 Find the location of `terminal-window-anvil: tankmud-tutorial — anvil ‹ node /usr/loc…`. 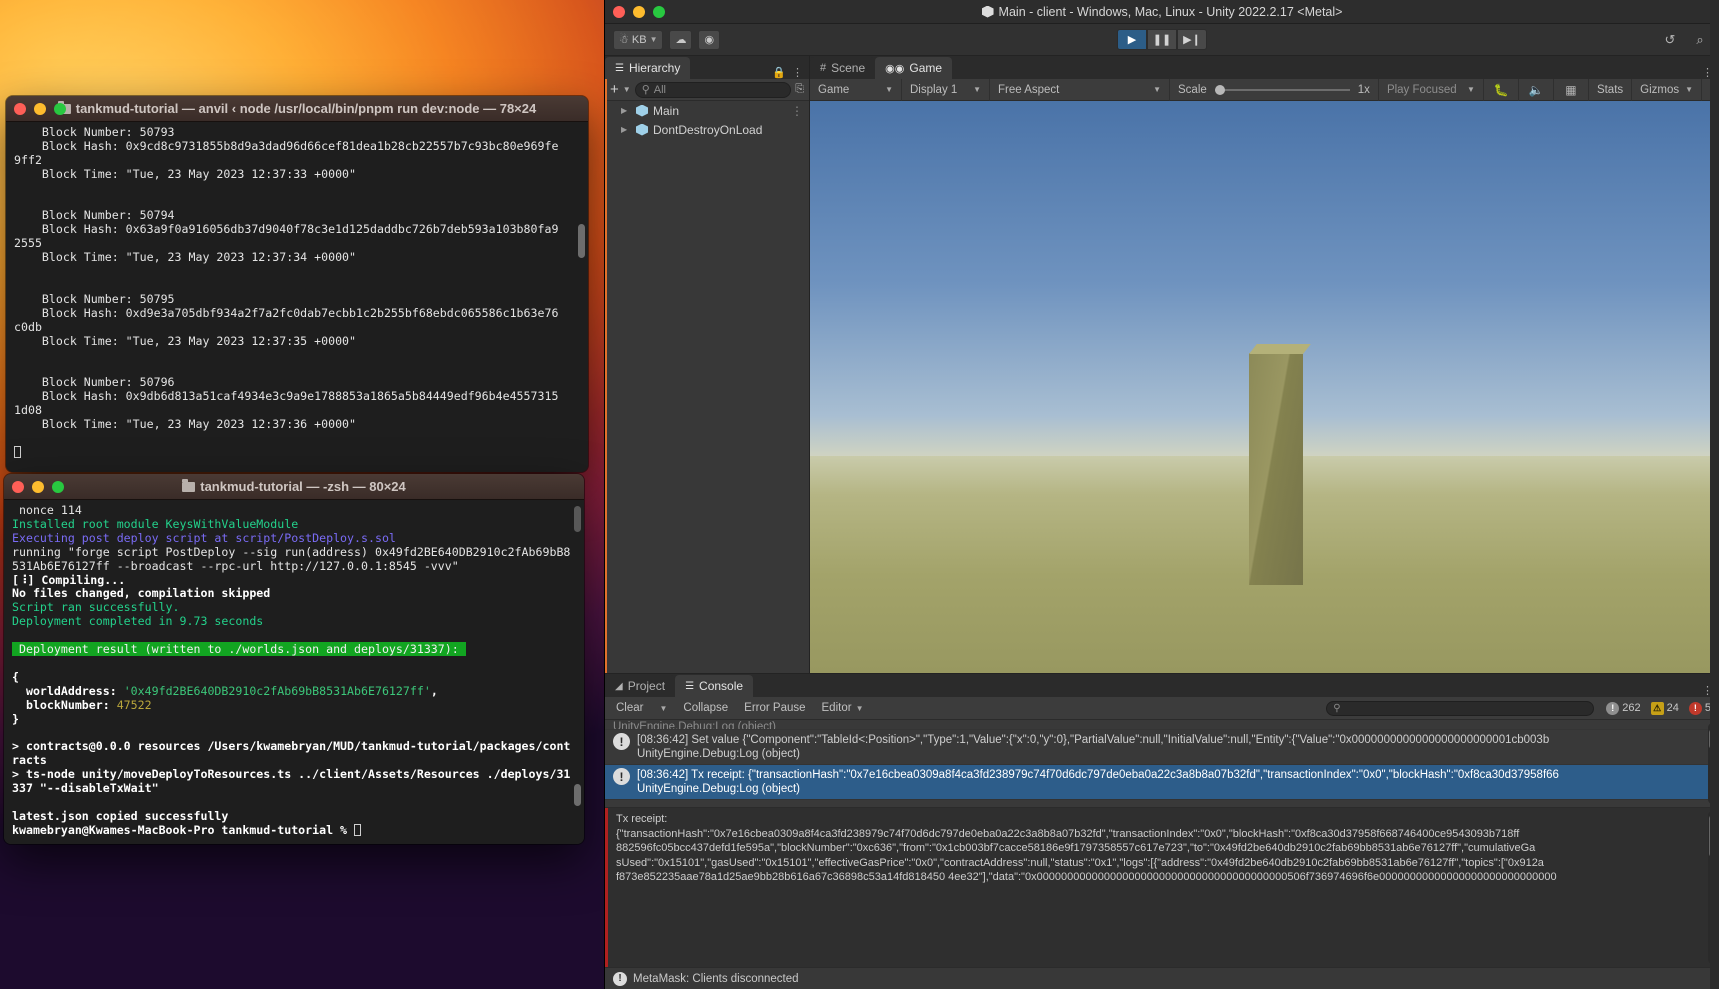

terminal-window-anvil: tankmud-tutorial — anvil ‹ node /usr/loc… is located at coordinates (297, 284).